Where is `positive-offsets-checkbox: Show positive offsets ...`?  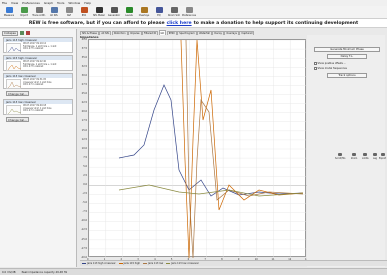
positive-offsets-checkbox: Show positive offsets ... is located at coordinates (330, 63).